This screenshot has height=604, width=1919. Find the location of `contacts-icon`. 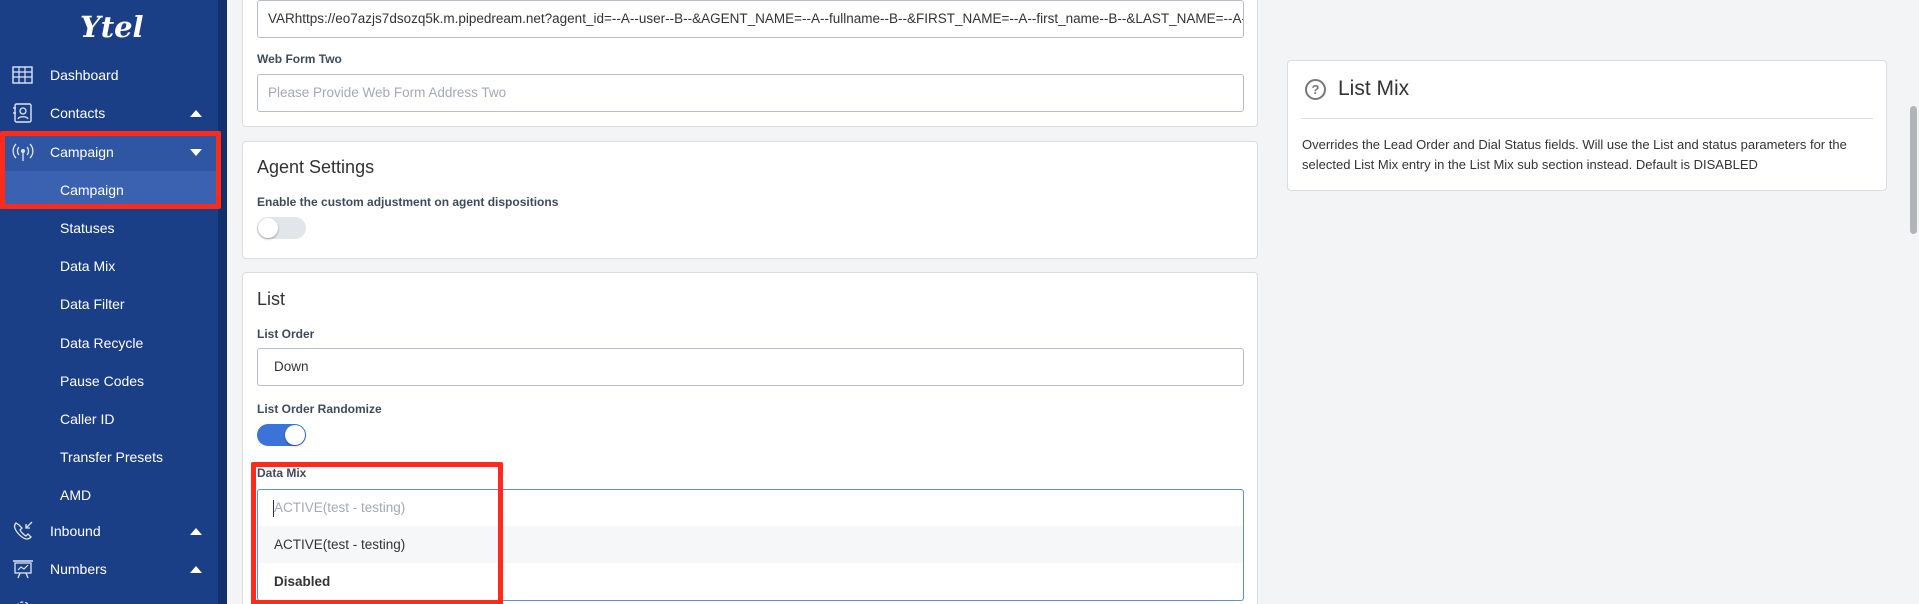

contacts-icon is located at coordinates (23, 113).